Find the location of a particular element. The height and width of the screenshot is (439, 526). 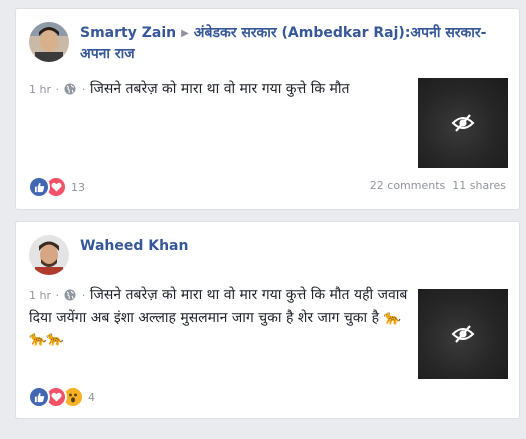

comments-count: 22 comments is located at coordinates (408, 185).